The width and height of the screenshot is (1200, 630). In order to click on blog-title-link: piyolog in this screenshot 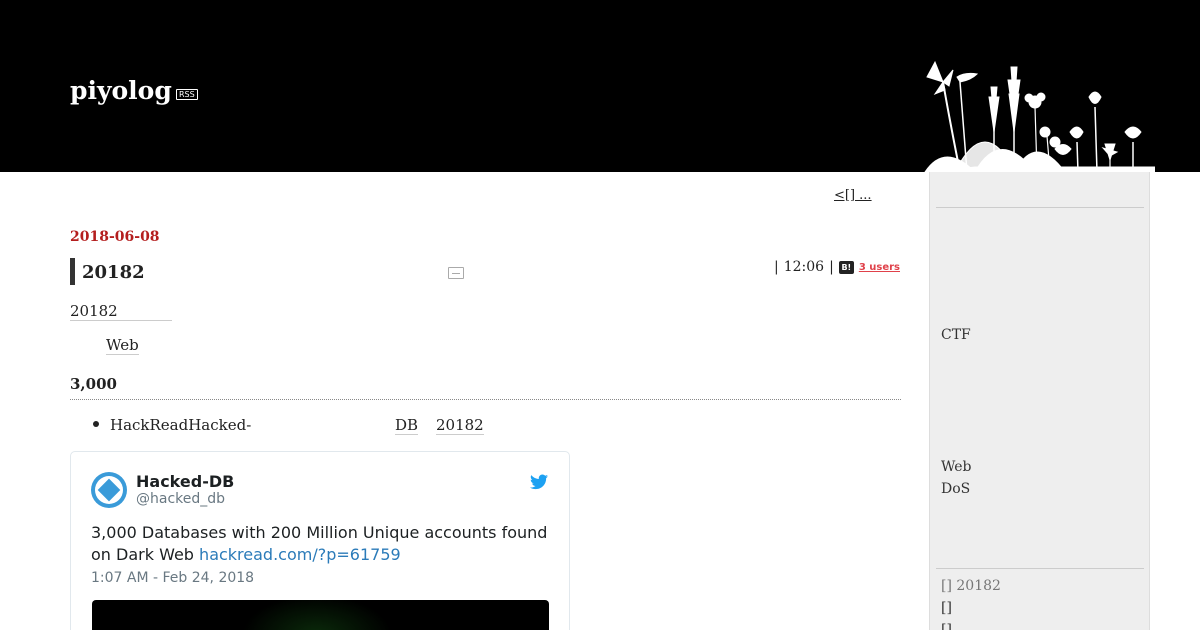, I will do `click(121, 90)`.